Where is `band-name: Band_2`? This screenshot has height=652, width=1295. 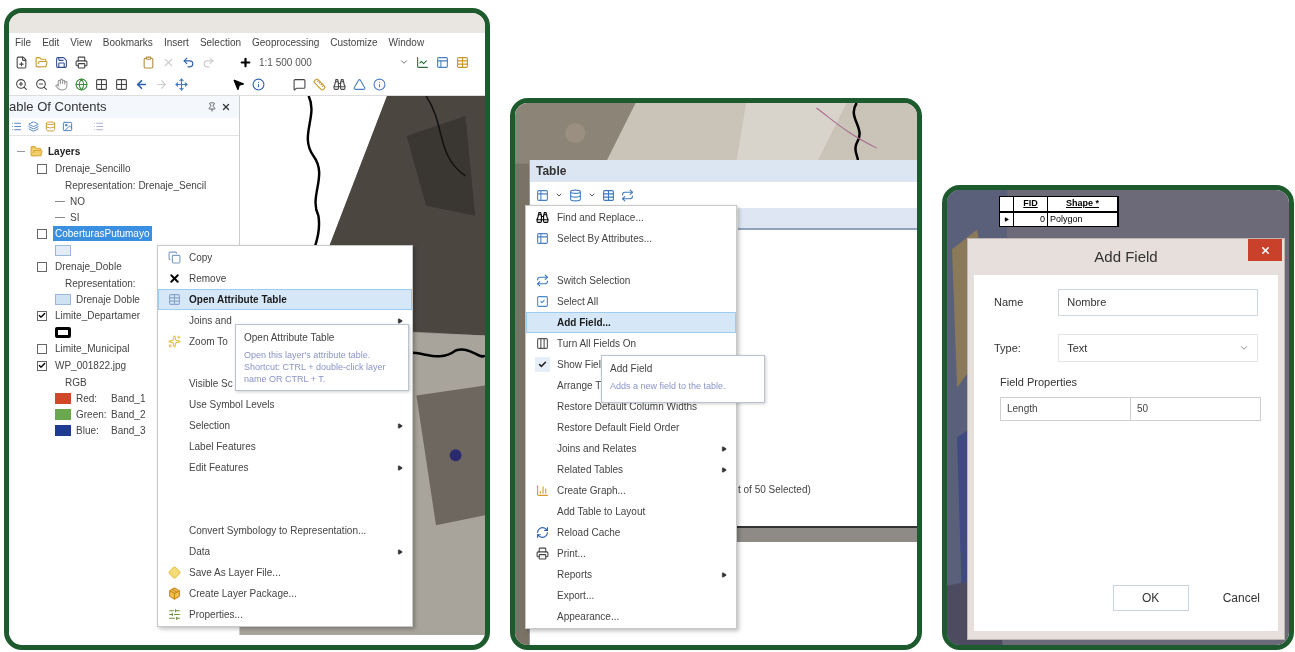 band-name: Band_2 is located at coordinates (128, 414).